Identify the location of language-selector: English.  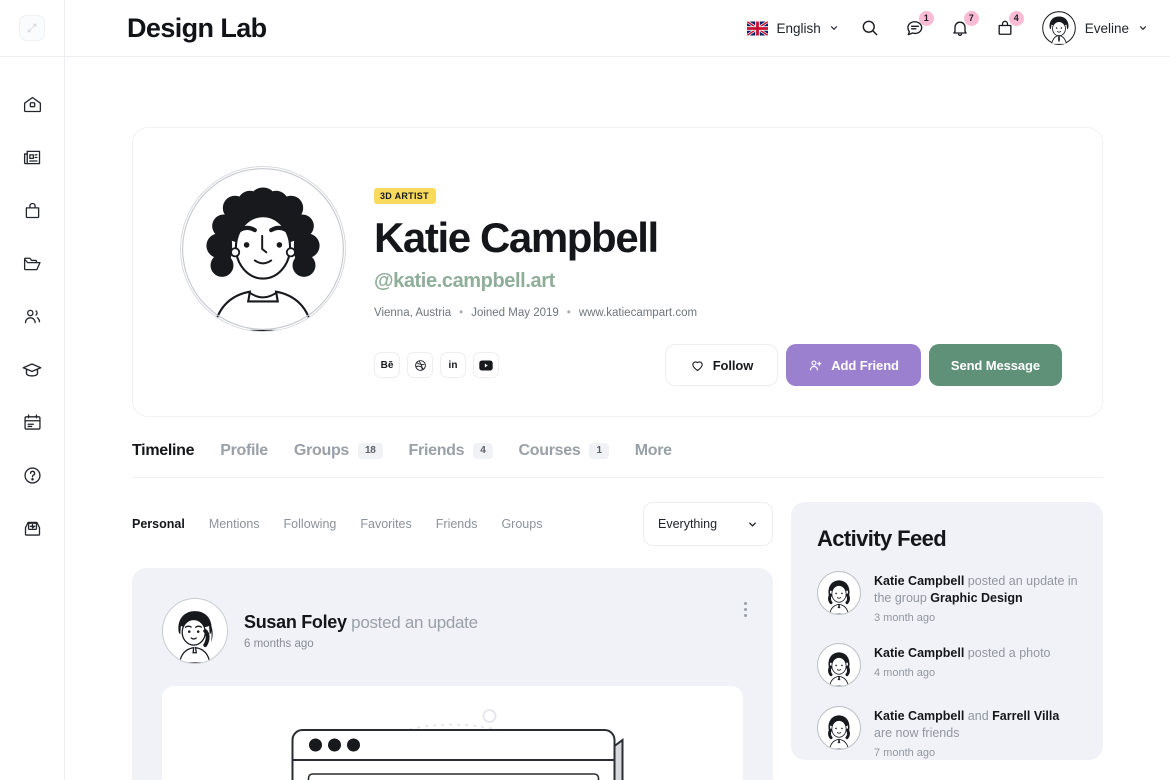
(792, 28).